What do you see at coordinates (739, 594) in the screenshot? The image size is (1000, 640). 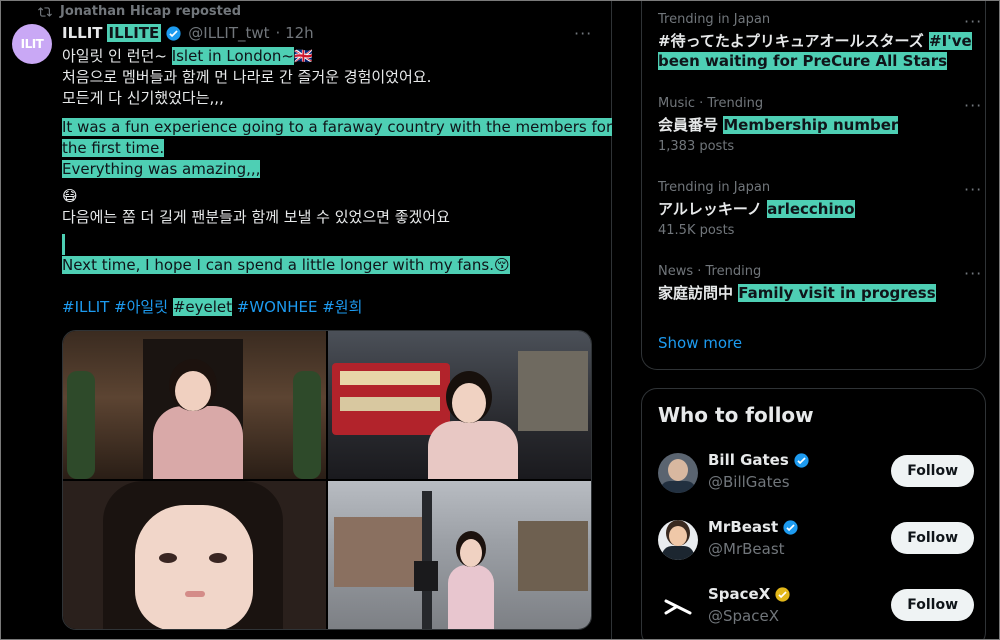 I see `account-name: SpaceX` at bounding box center [739, 594].